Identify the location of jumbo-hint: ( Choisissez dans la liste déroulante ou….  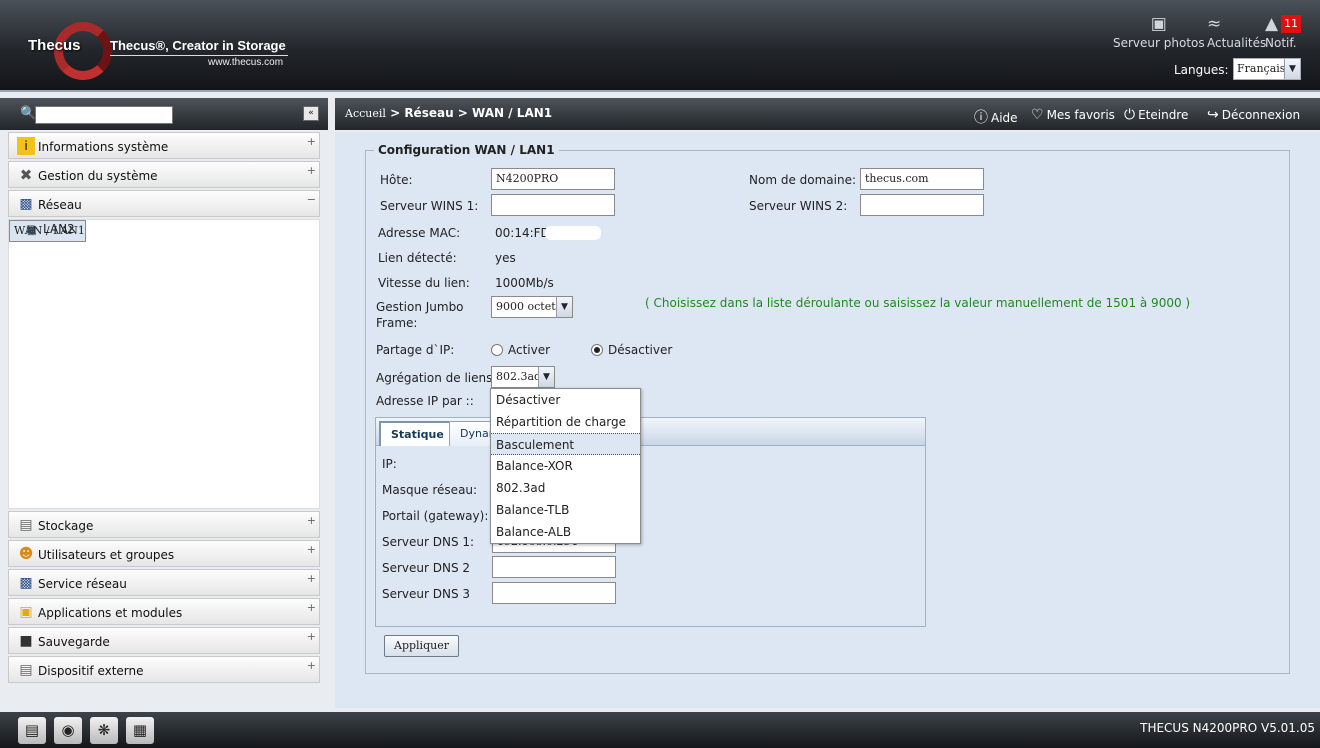
(918, 303).